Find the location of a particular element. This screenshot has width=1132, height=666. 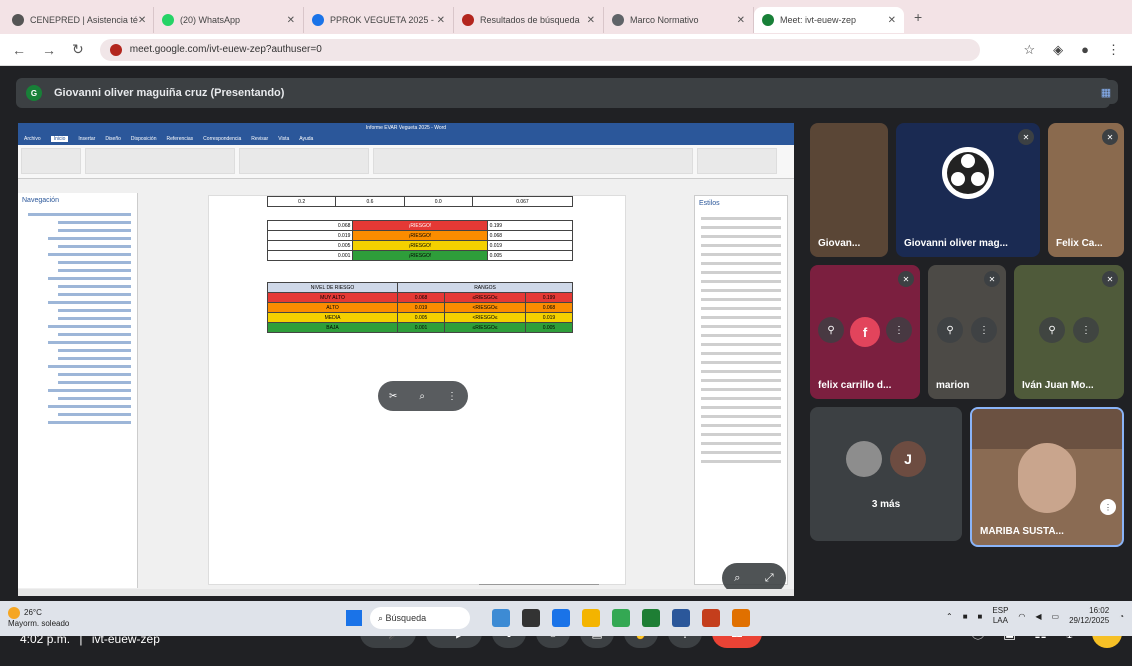

wifi-icon: ◠ is located at coordinates (1021, 616).